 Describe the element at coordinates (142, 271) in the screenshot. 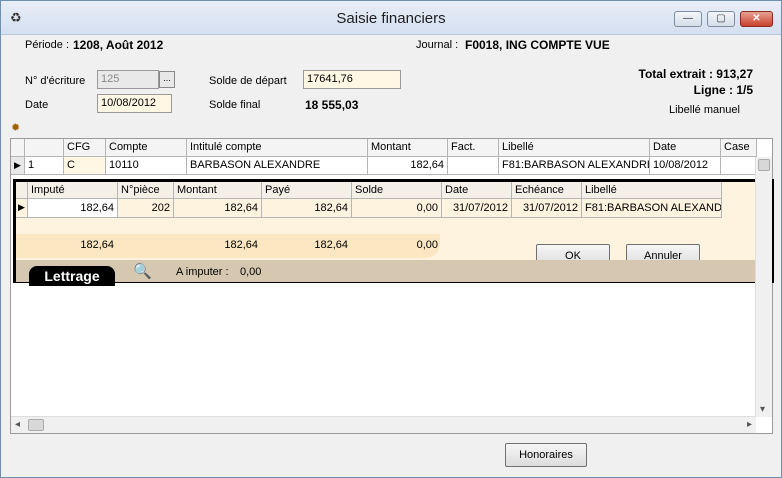

I see `search-icon: 🔍` at that location.